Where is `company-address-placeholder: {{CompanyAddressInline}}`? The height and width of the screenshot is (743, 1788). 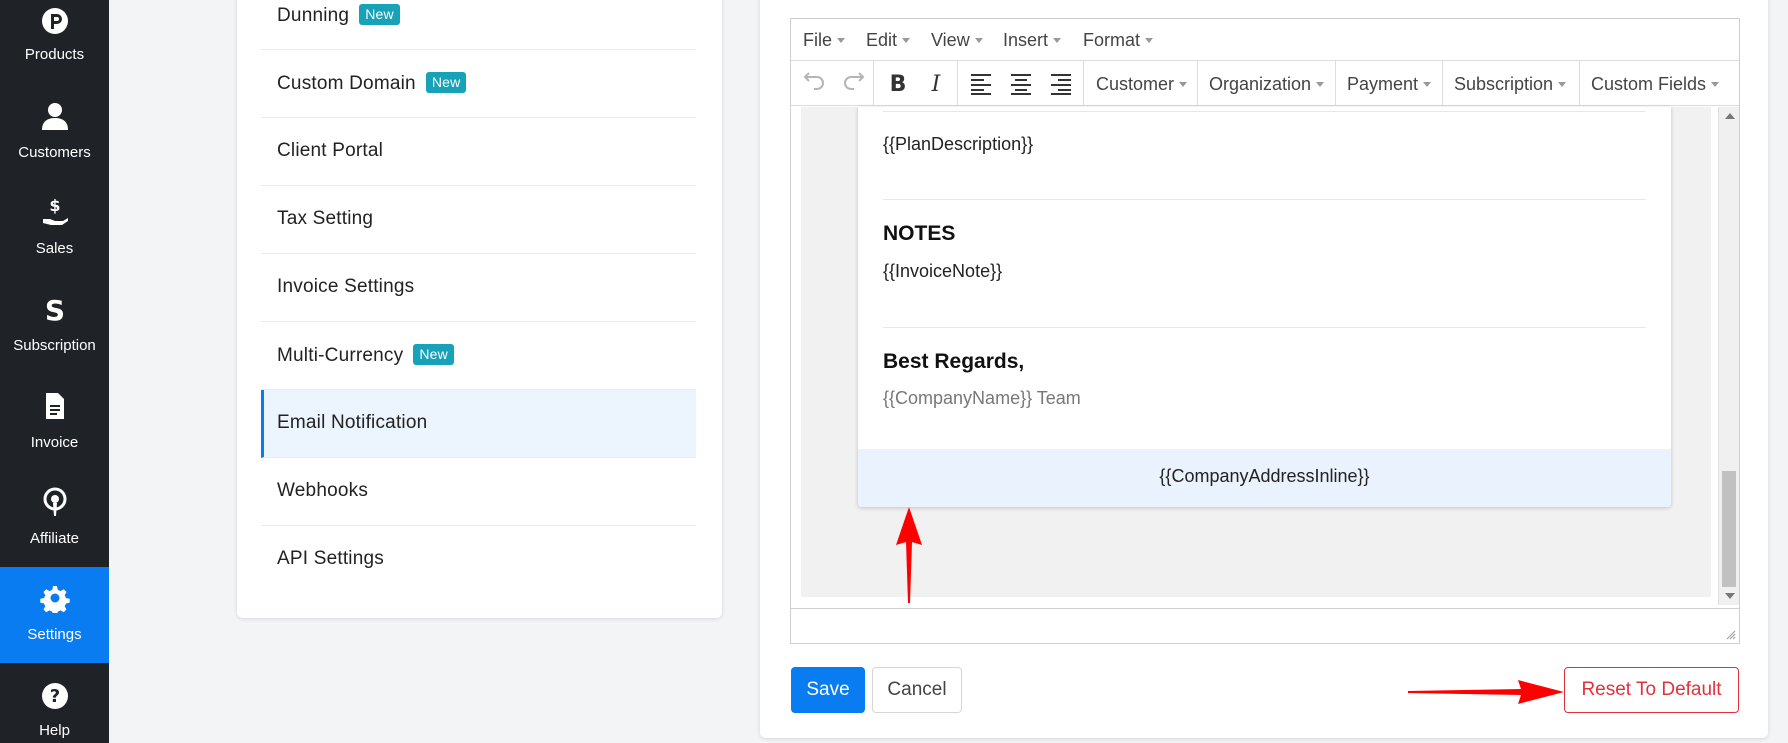
company-address-placeholder: {{CompanyAddressInline}} is located at coordinates (1264, 476).